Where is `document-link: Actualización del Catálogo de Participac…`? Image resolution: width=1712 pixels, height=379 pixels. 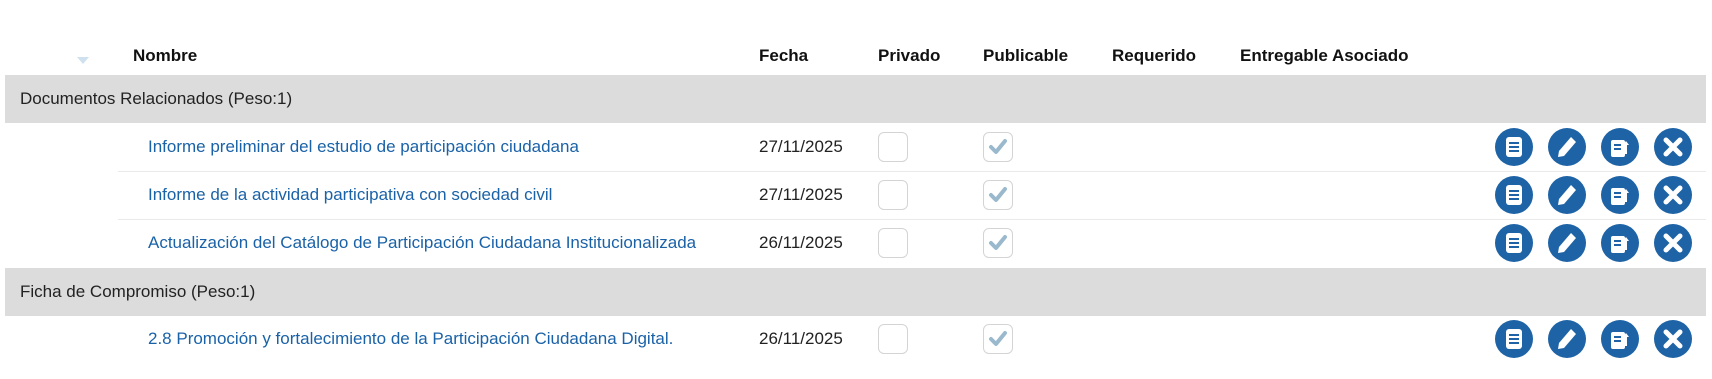 document-link: Actualización del Catálogo de Participac… is located at coordinates (422, 243).